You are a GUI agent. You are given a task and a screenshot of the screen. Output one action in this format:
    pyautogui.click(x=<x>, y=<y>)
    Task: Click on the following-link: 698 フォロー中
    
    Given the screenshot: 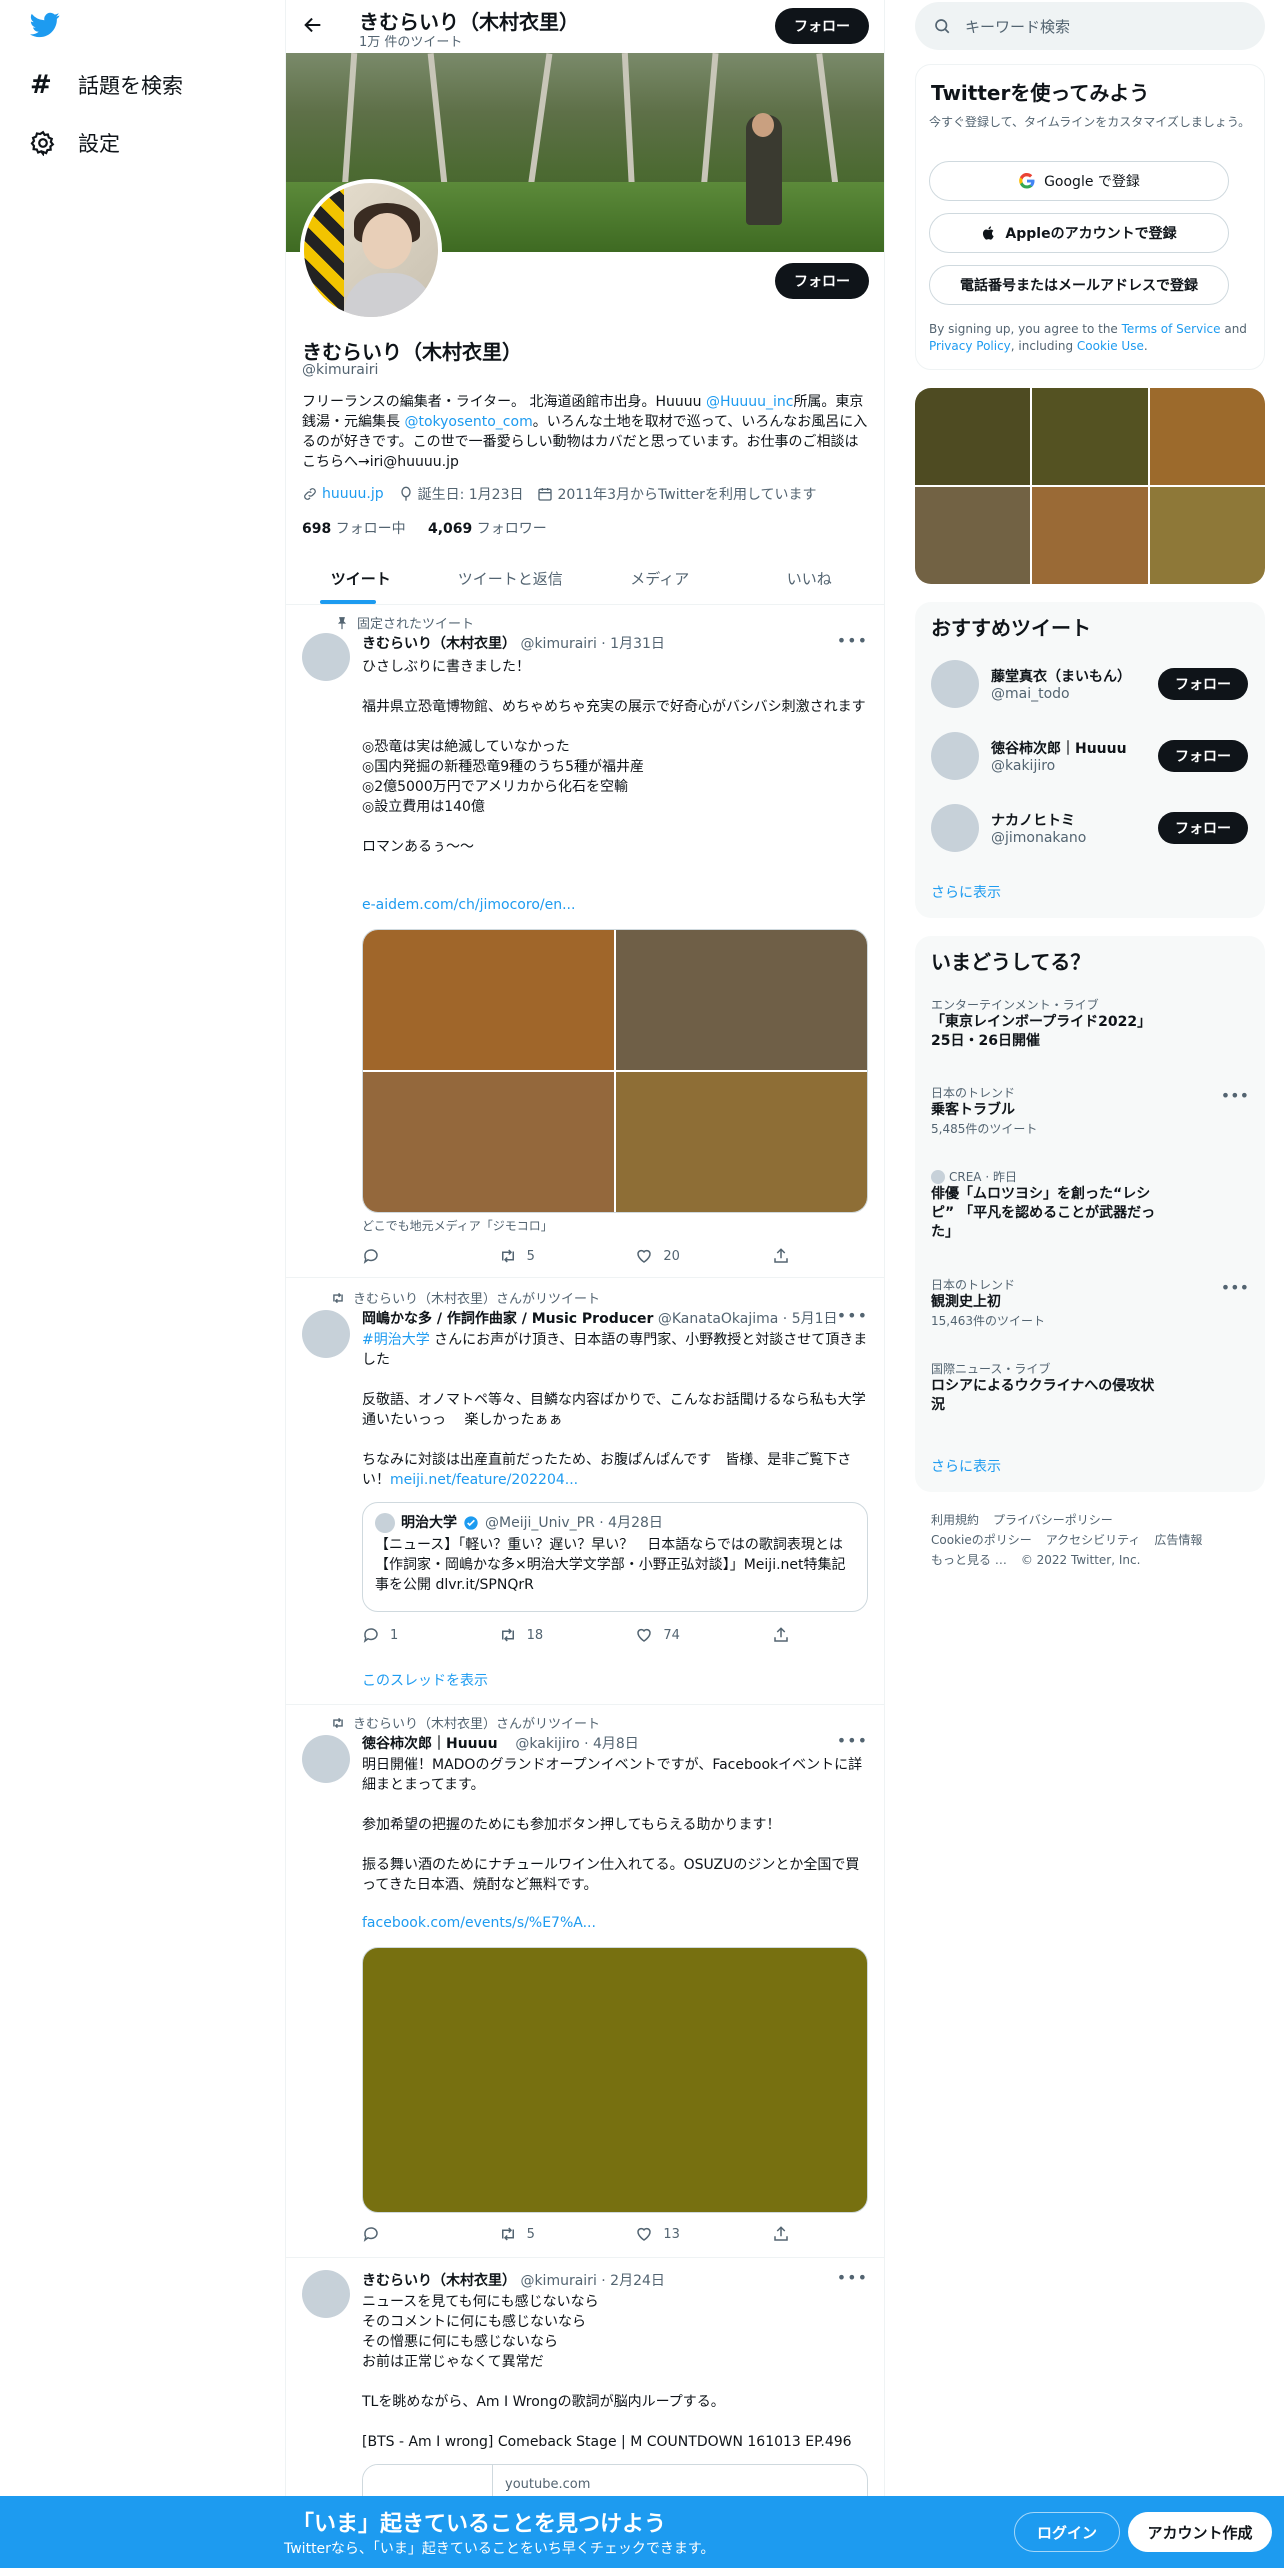 What is the action you would take?
    pyautogui.click(x=354, y=529)
    